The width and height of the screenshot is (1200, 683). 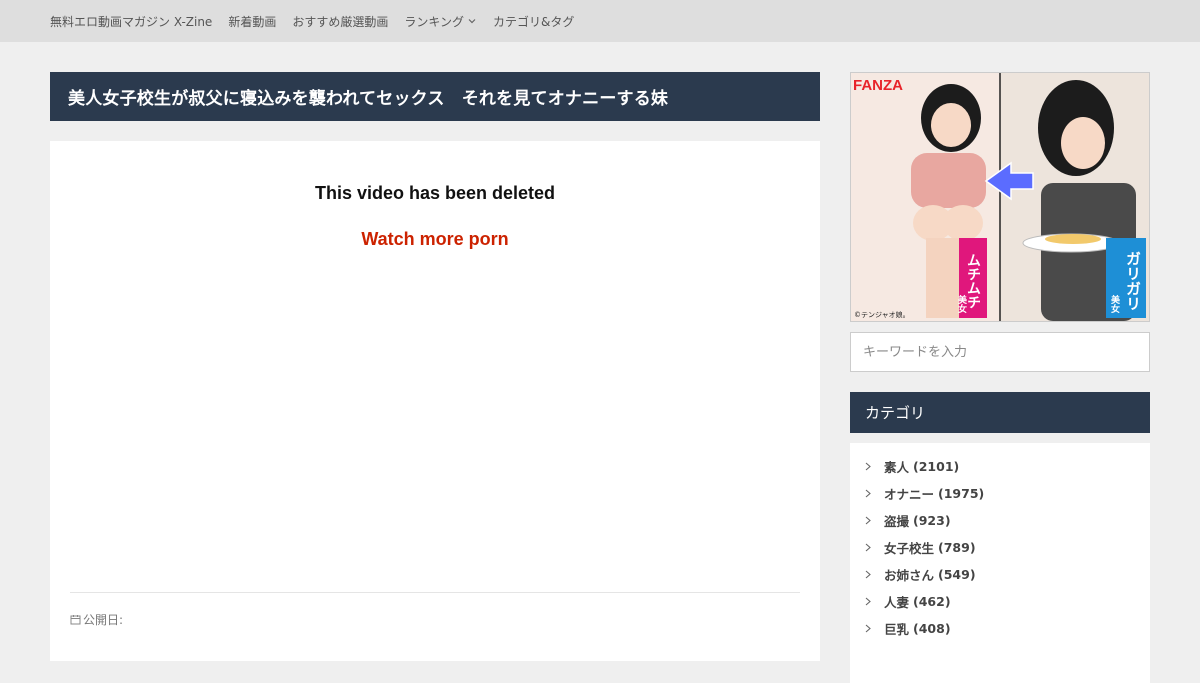 I want to click on nav-item-label: 新着動画, so click(x=252, y=21).